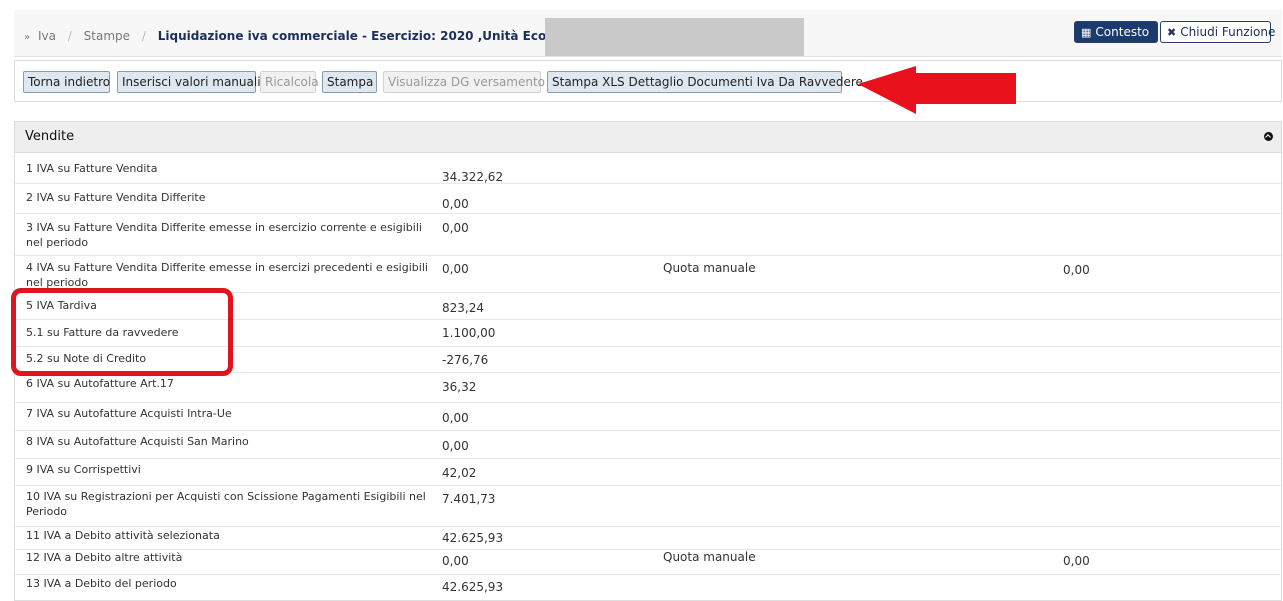 The width and height of the screenshot is (1283, 601). What do you see at coordinates (648, 199) in the screenshot?
I see `table-row: 2 IVA su Fatture Vendita Differite 0,00` at bounding box center [648, 199].